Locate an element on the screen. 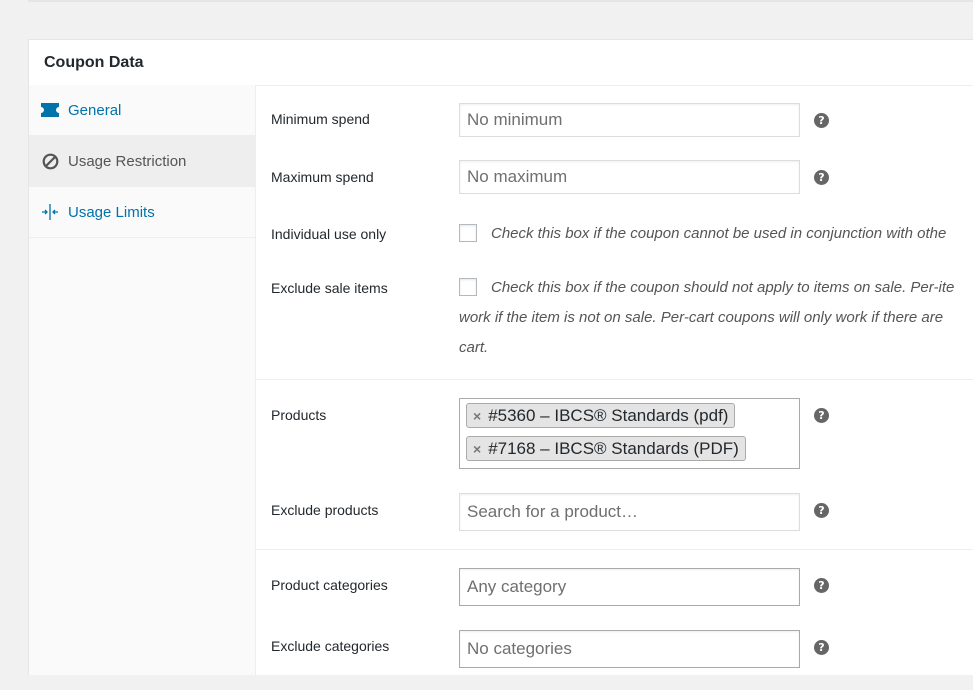 Image resolution: width=973 pixels, height=690 pixels. tab-usage-limits: Usage Limits is located at coordinates (142, 212).